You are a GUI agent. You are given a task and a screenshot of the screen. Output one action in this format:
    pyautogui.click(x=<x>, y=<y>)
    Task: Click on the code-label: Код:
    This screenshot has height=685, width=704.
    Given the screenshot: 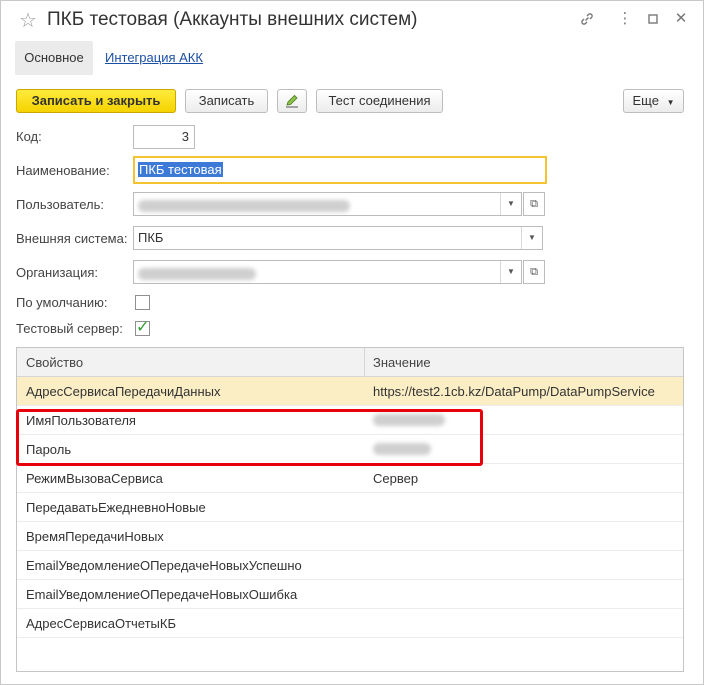 What is the action you would take?
    pyautogui.click(x=29, y=136)
    